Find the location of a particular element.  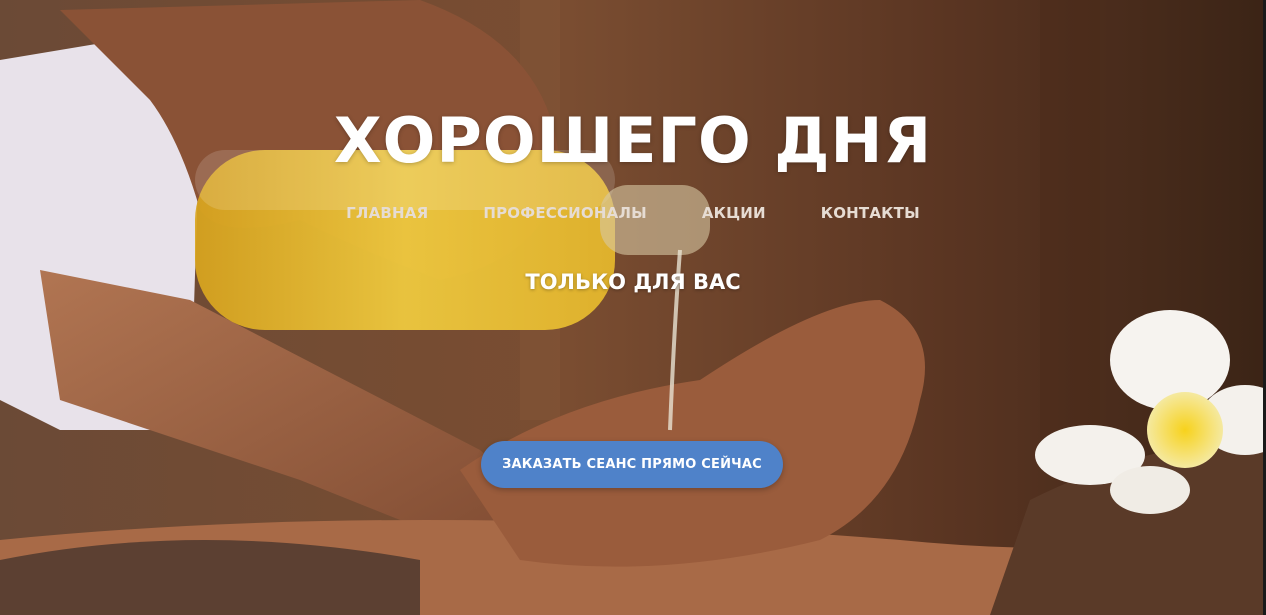

hero-tagline: ТОЛЬКО ДЛЯ ВАС is located at coordinates (633, 282).